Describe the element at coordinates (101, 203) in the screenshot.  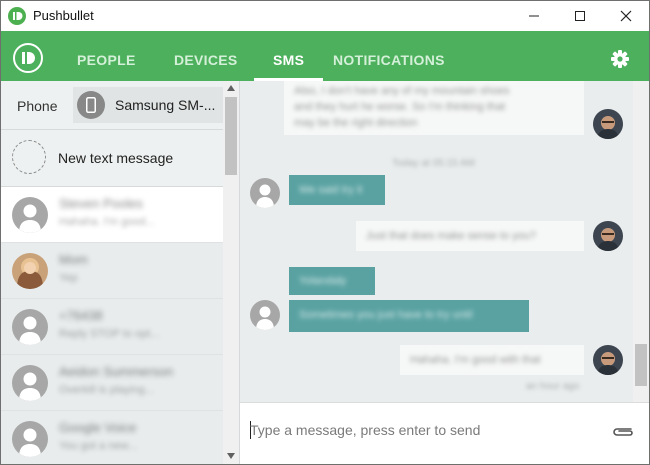
I see `contact-name: Steven Pooles` at that location.